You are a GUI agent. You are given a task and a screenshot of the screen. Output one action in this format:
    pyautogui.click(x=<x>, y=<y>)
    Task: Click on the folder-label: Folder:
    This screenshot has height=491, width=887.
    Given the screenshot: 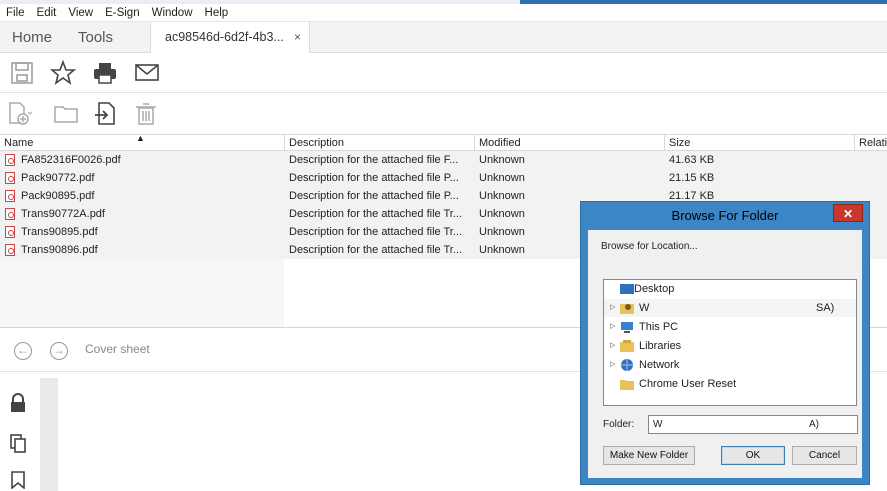 What is the action you would take?
    pyautogui.click(x=619, y=424)
    